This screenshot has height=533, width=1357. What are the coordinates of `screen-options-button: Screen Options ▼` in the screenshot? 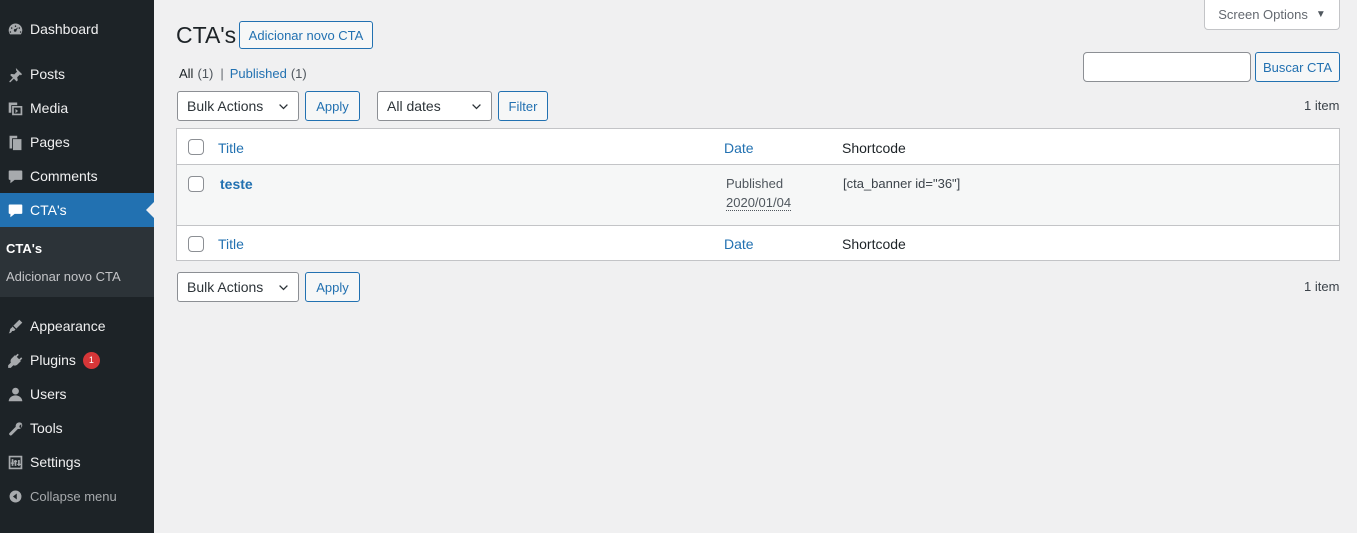 It's located at (1272, 15).